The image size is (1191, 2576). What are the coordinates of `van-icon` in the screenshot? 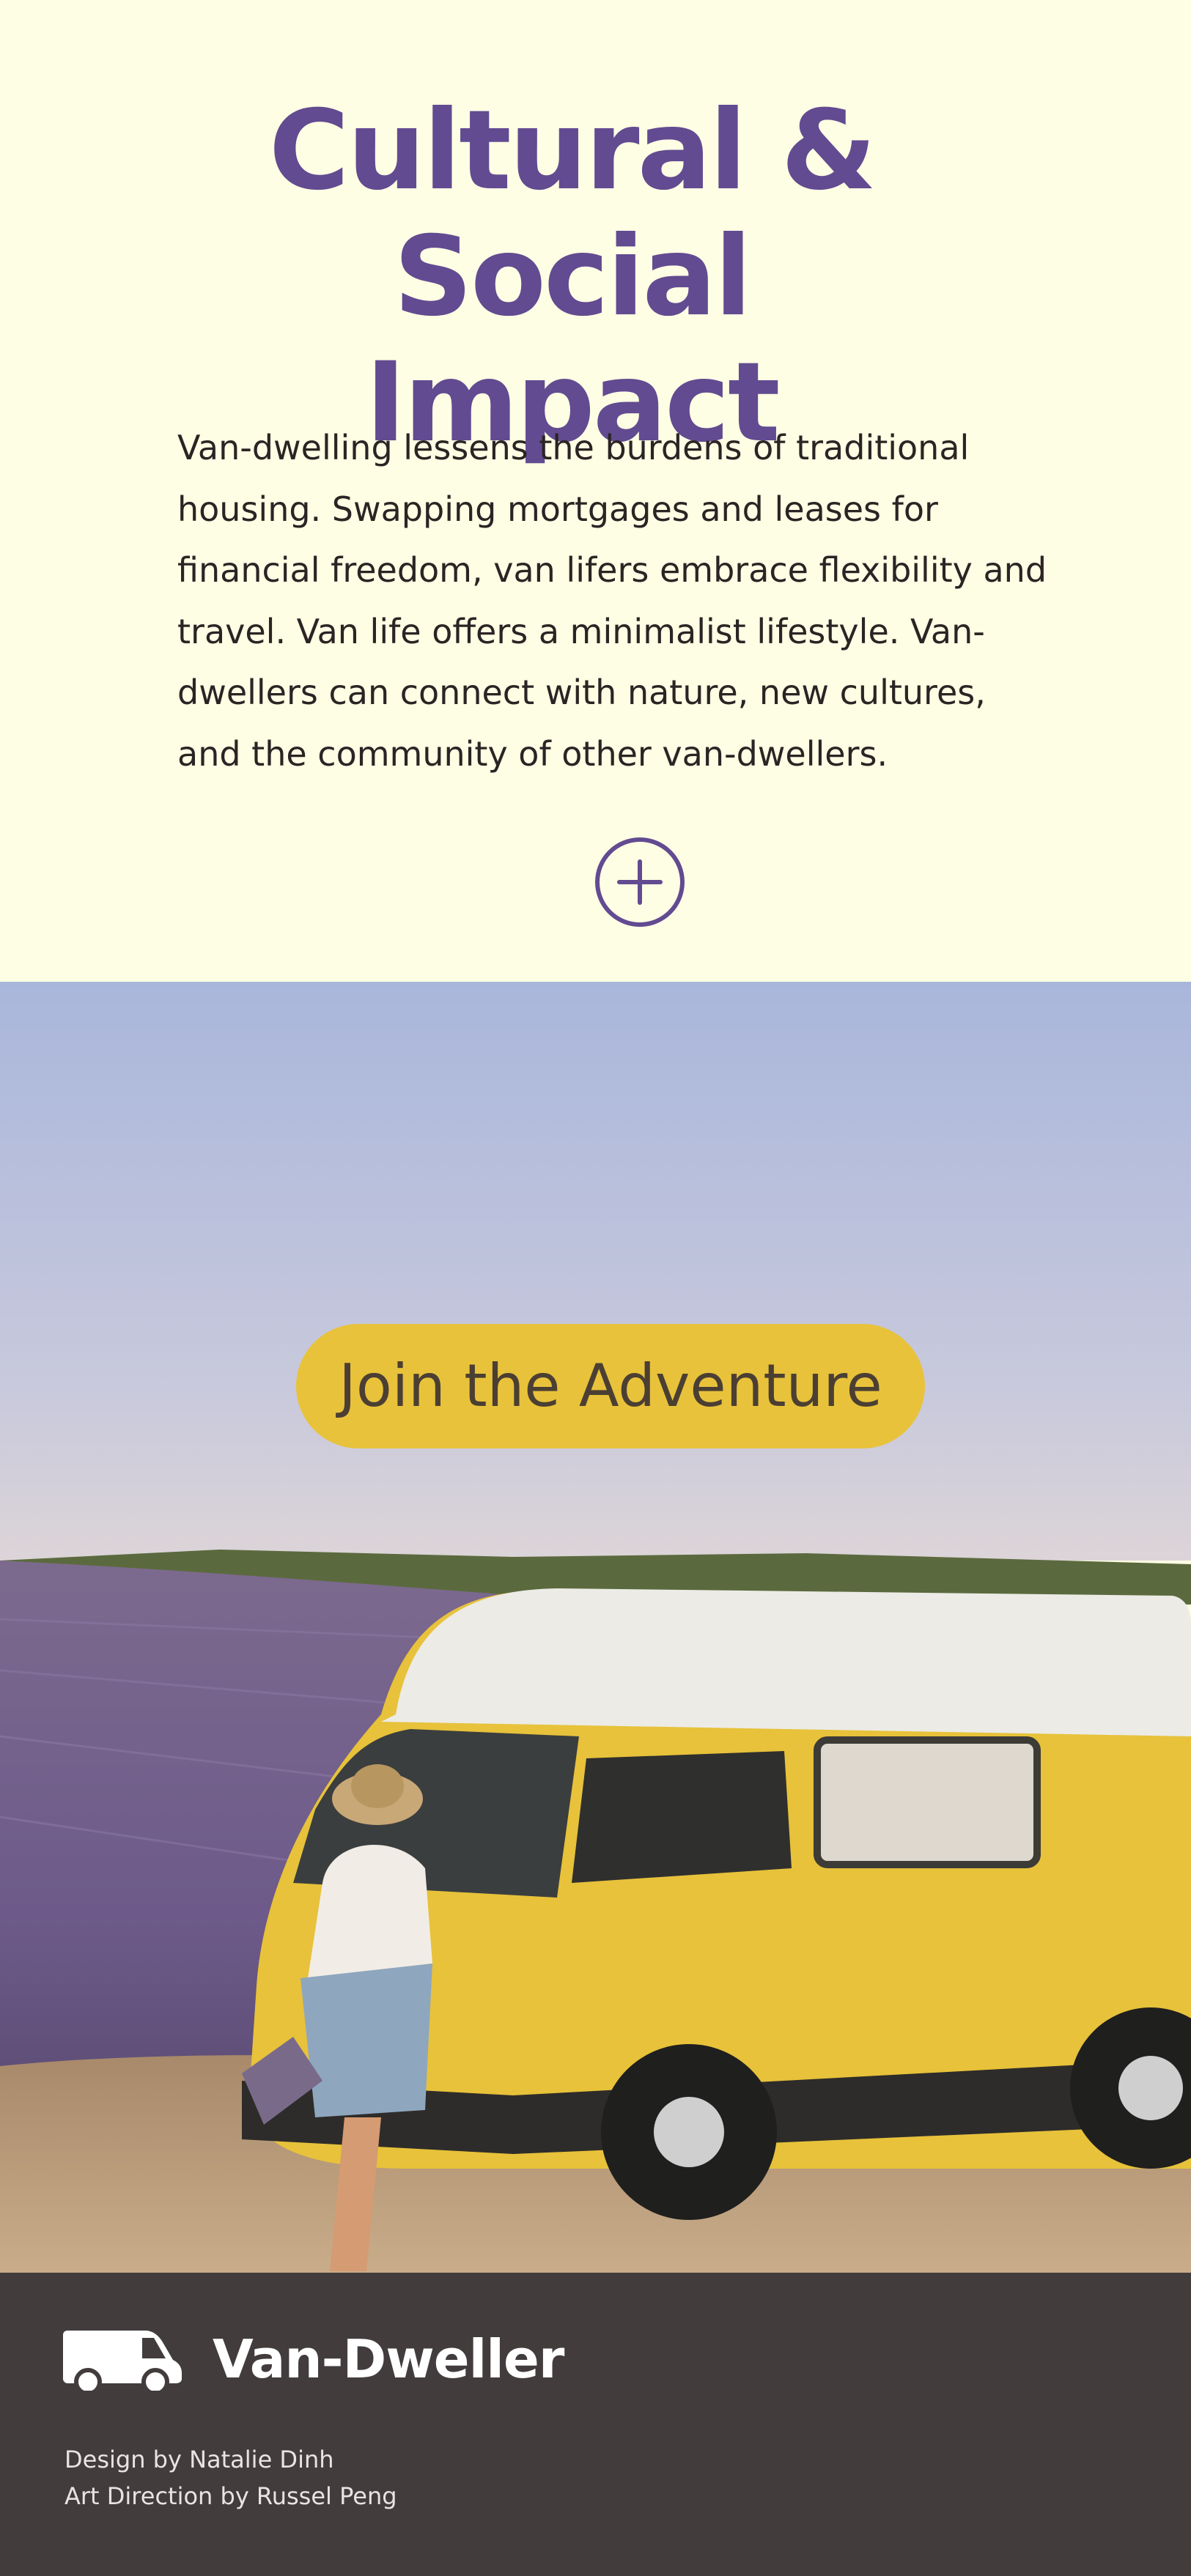 It's located at (122, 2361).